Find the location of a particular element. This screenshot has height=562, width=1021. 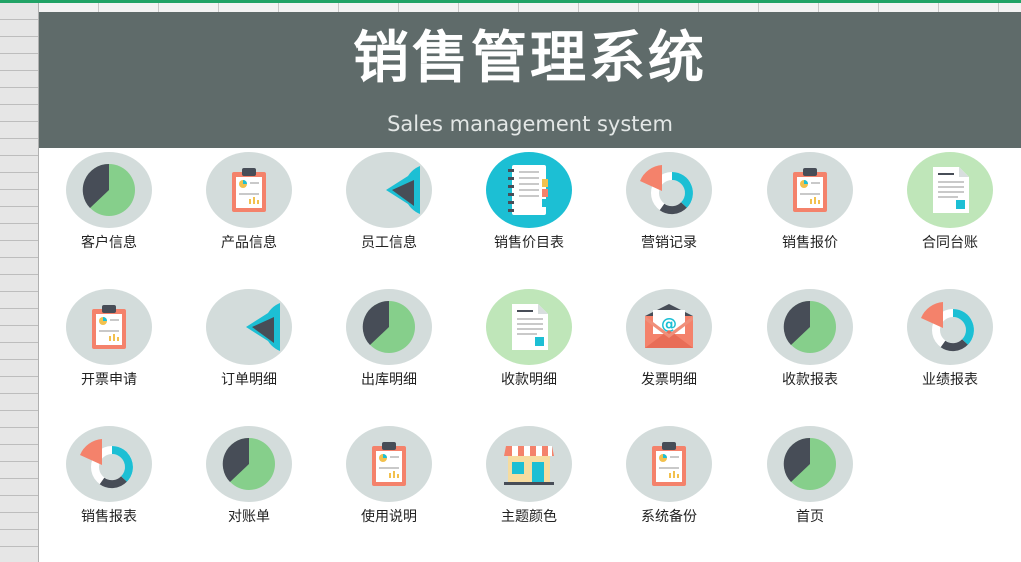

menu-tile: 系统备份 is located at coordinates (669, 483).